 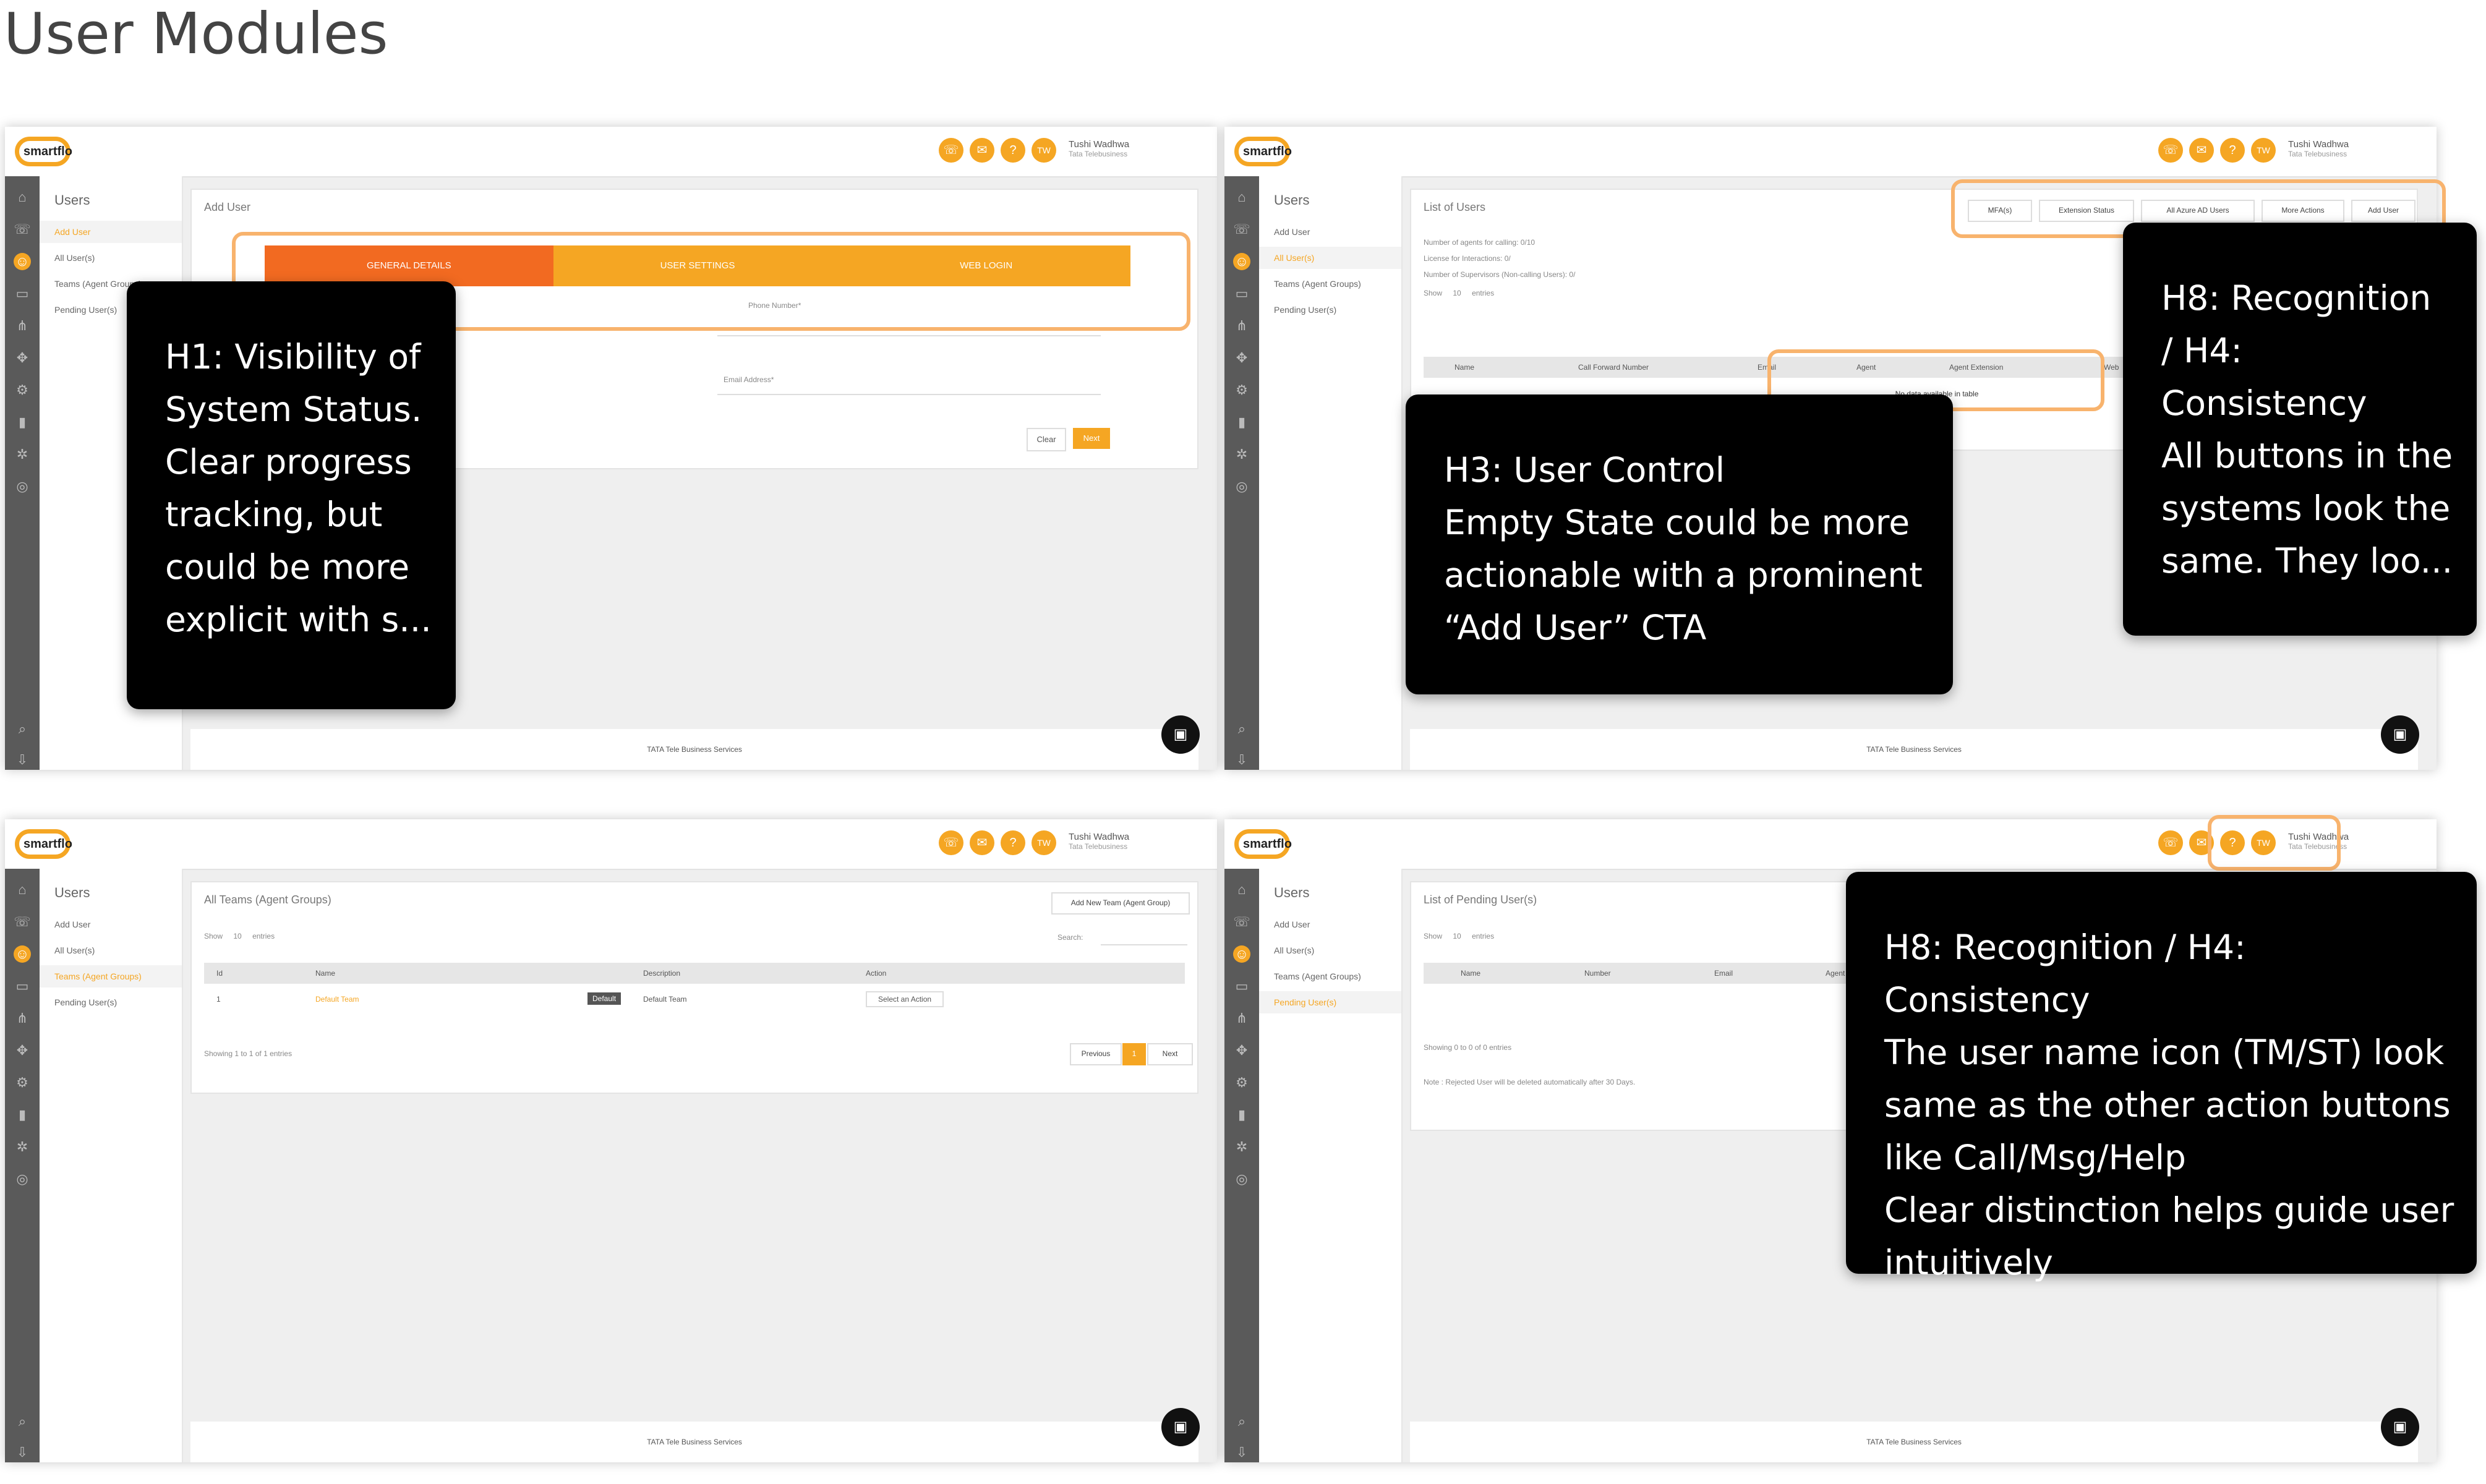 What do you see at coordinates (1121, 903) in the screenshot?
I see `add-team-button: Add New Team (Agent Group)` at bounding box center [1121, 903].